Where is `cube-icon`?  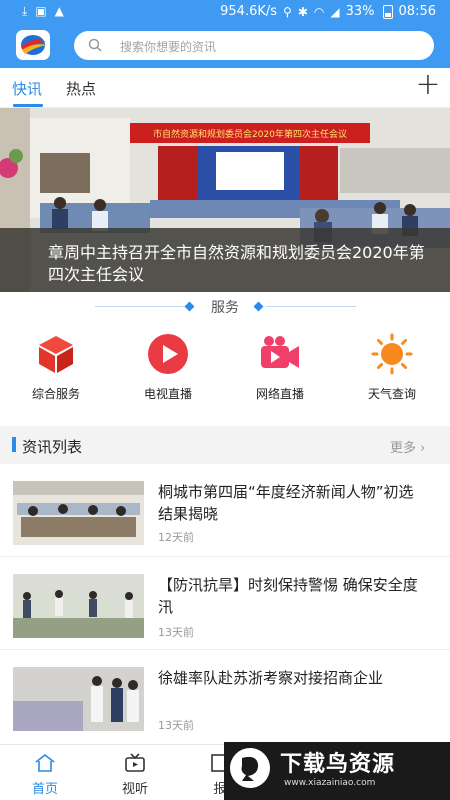 cube-icon is located at coordinates (56, 354).